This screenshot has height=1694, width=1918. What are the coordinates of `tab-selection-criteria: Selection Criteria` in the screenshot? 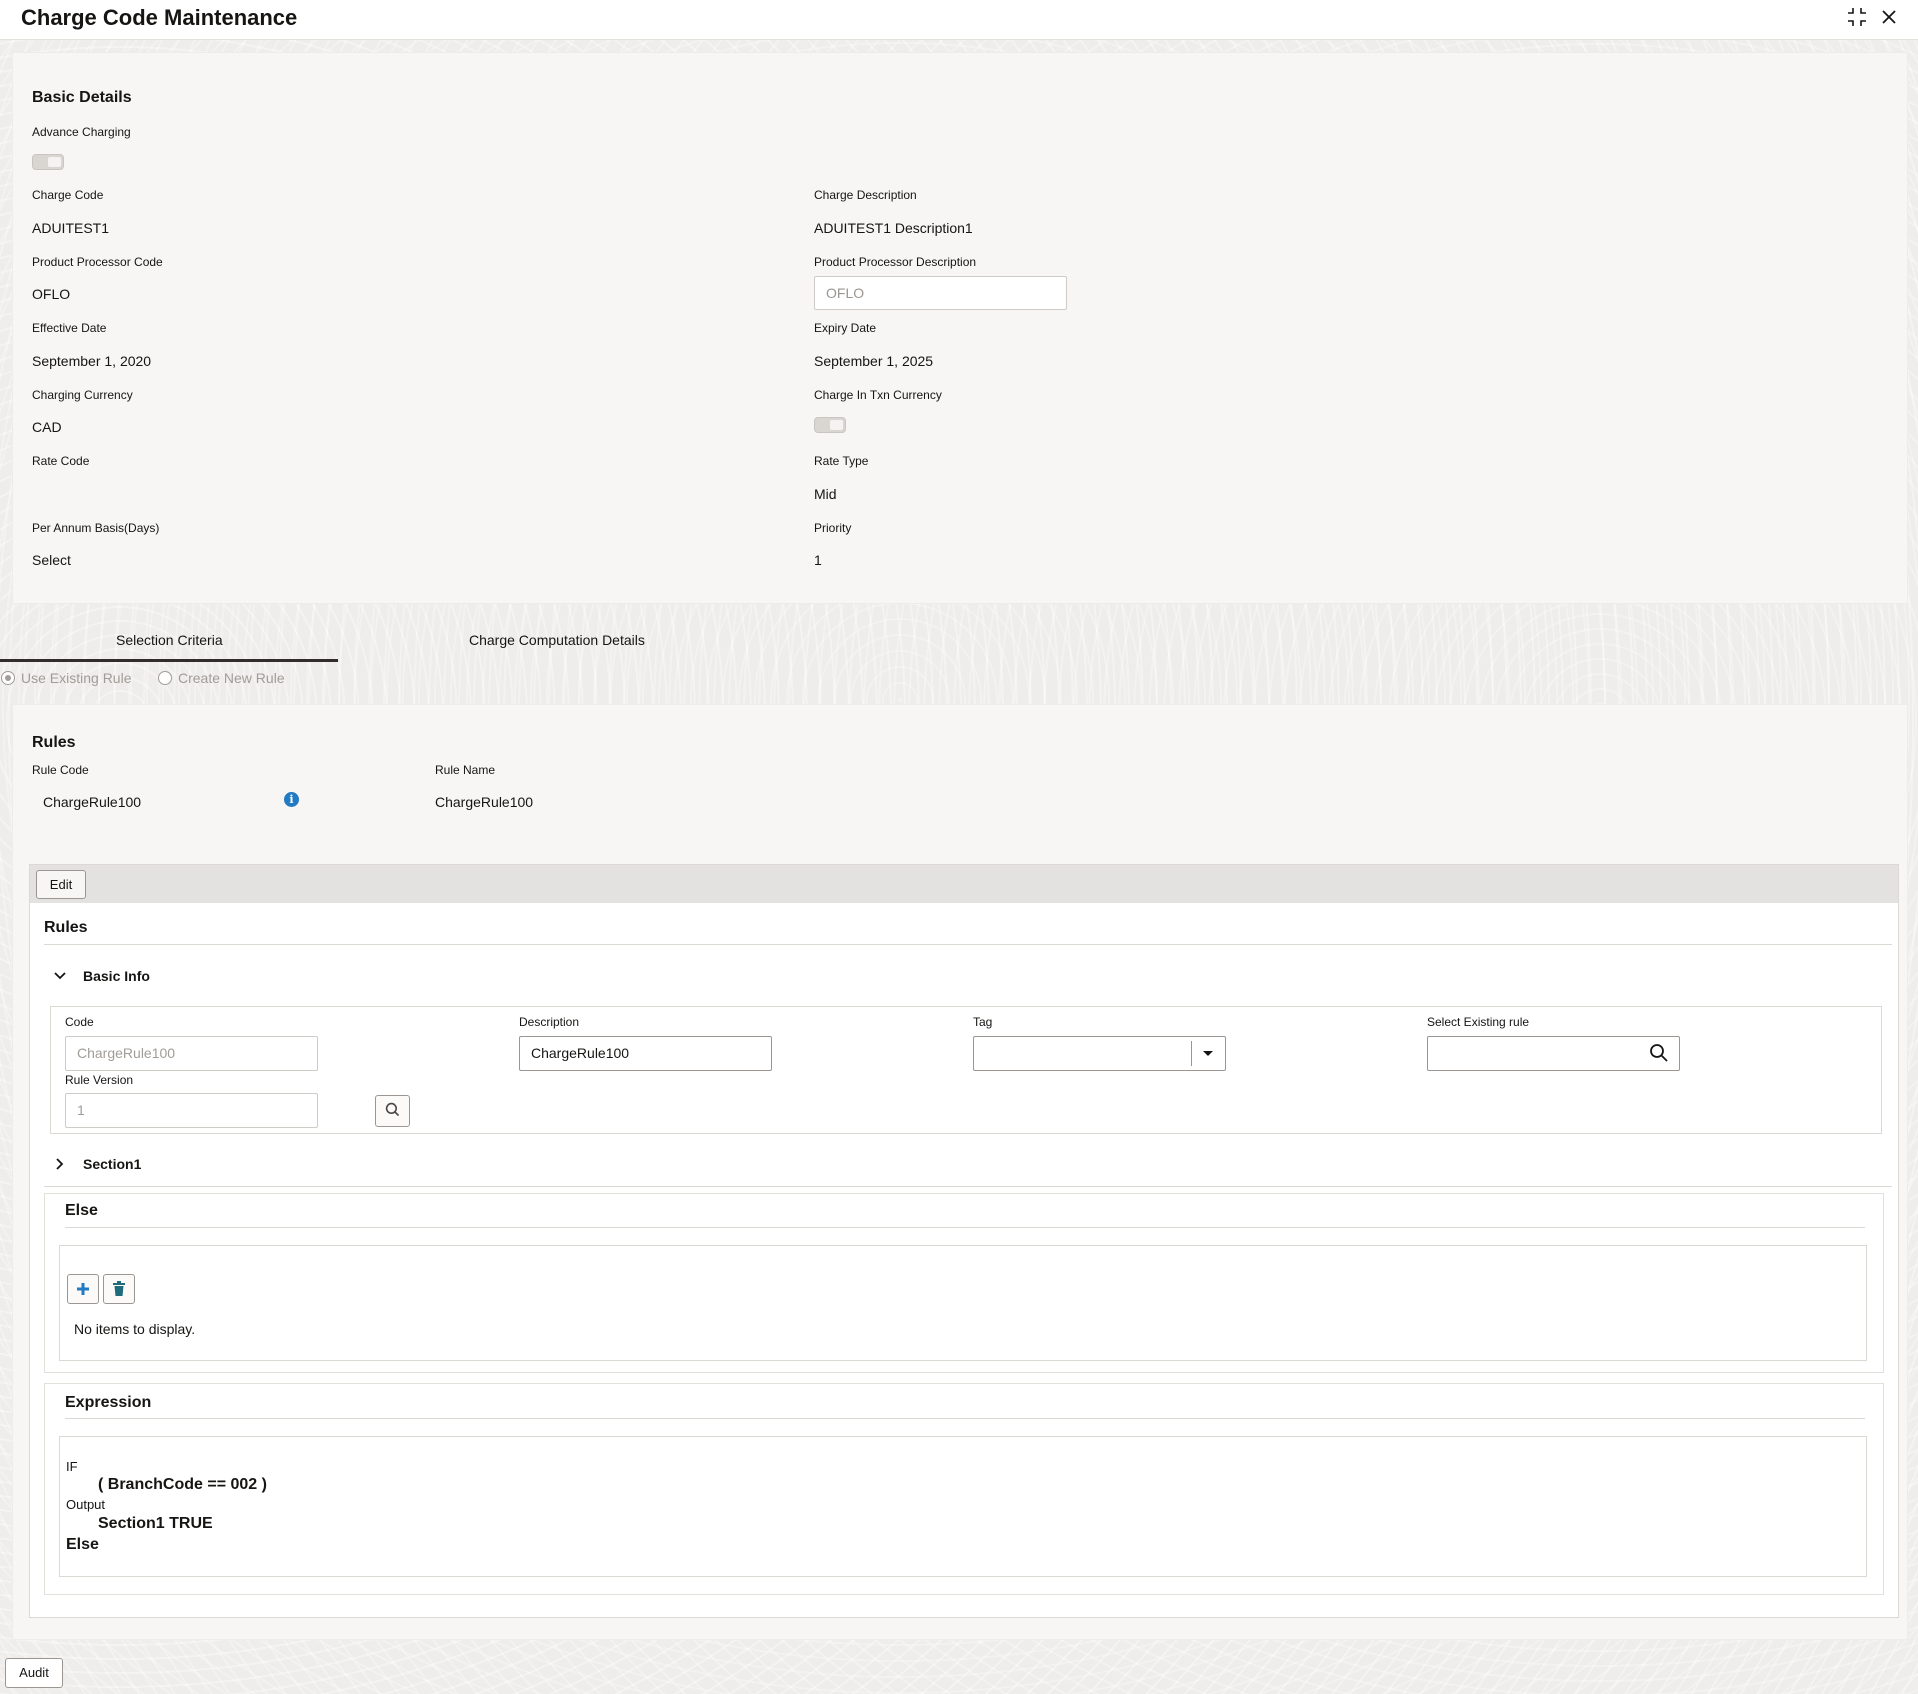 It's located at (169, 640).